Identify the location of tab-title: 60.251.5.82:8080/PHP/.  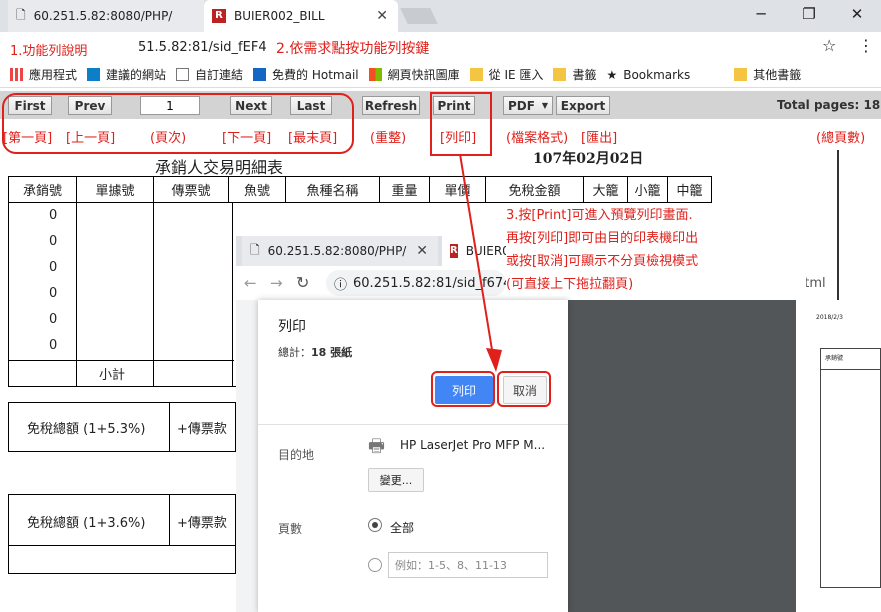
(103, 16).